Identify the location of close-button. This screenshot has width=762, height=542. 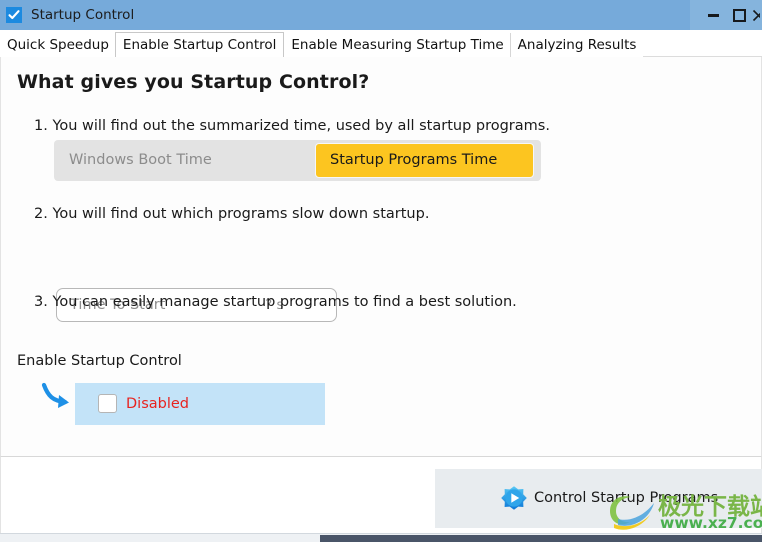
(756, 15).